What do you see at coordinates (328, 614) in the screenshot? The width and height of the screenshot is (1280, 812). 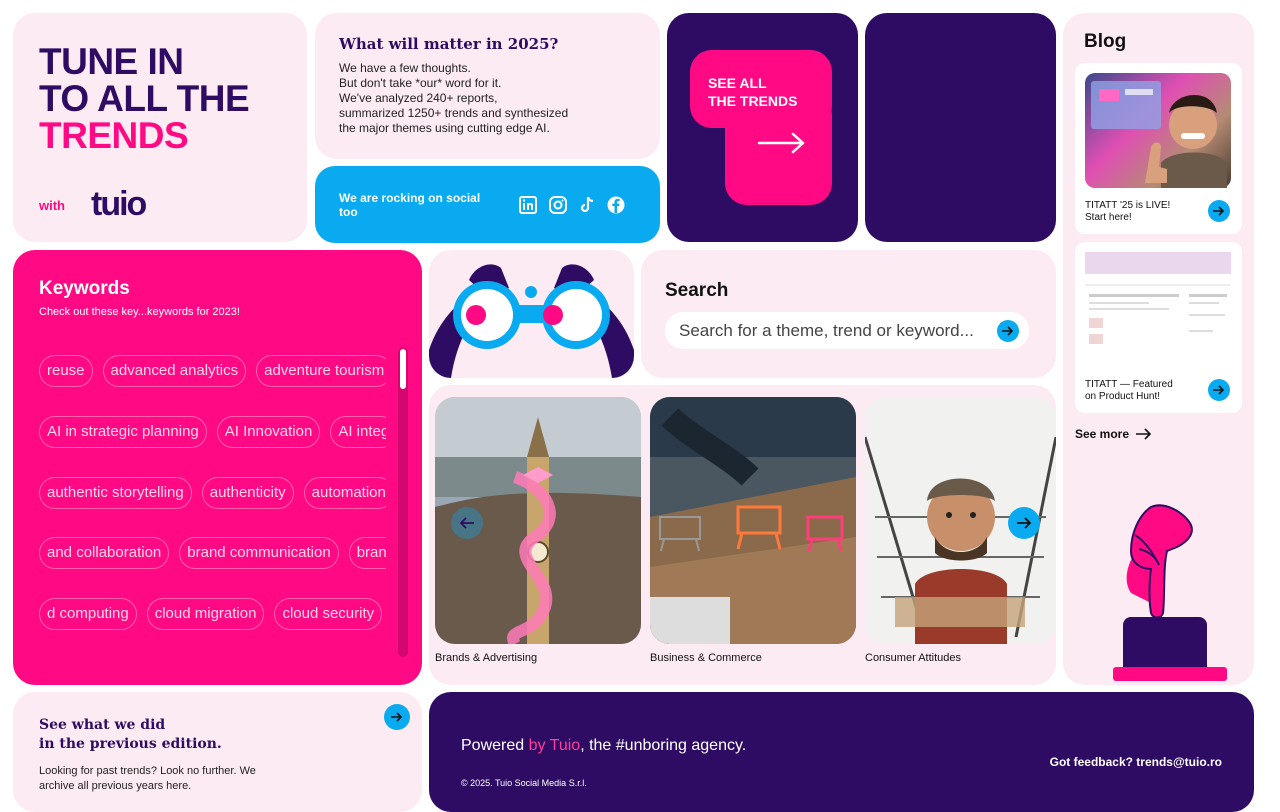 I see `keyword-chip: cloud security` at bounding box center [328, 614].